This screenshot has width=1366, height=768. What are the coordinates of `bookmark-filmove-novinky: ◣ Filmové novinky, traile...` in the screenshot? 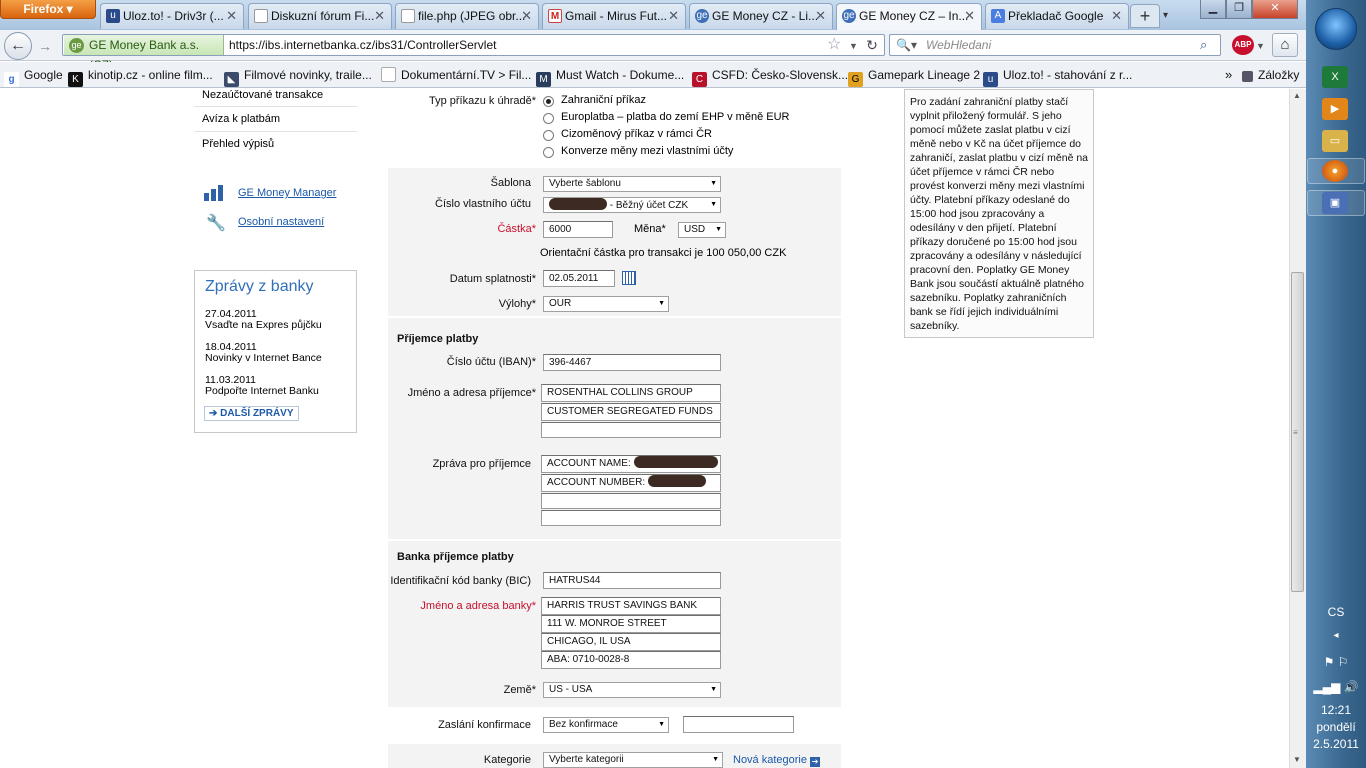 It's located at (298, 75).